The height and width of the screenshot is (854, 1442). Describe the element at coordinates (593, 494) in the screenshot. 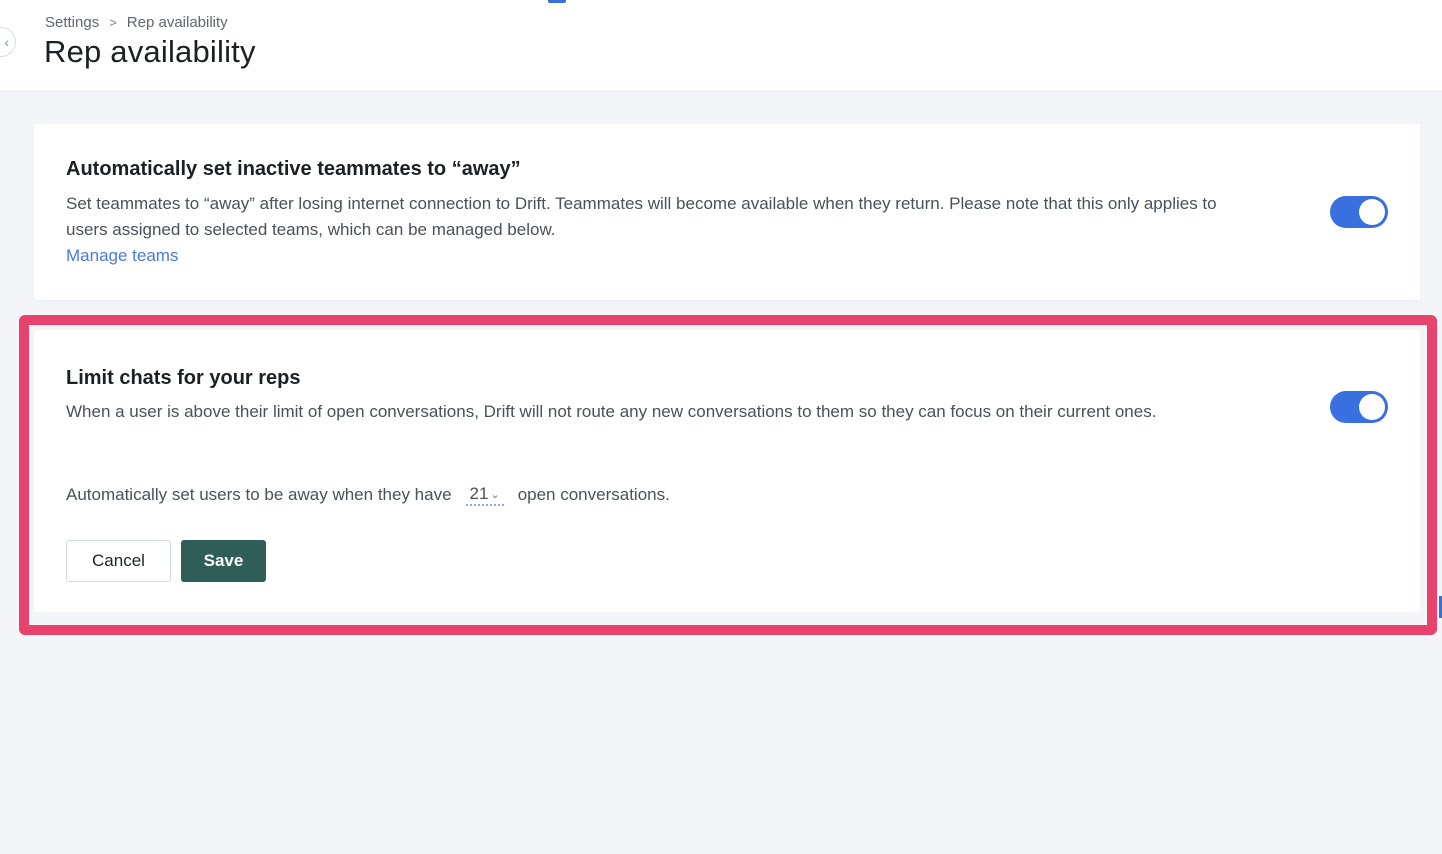

I see `limit-rule-suffix: open conversations.` at that location.